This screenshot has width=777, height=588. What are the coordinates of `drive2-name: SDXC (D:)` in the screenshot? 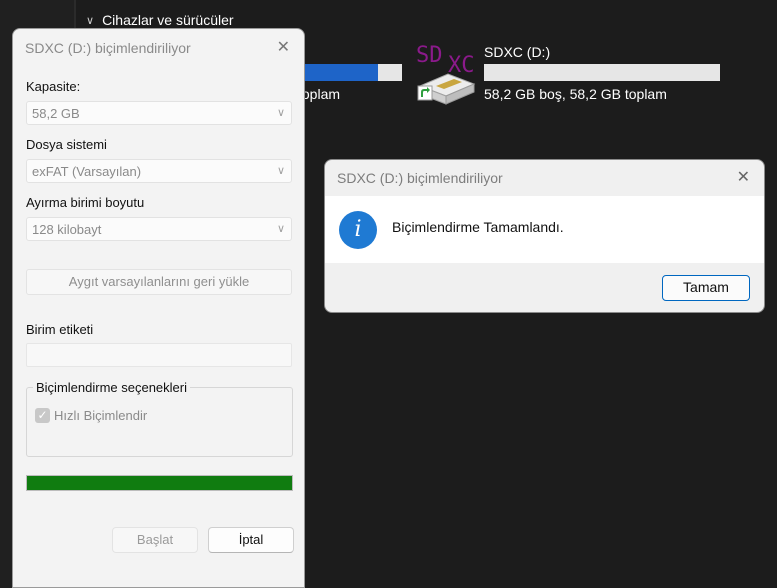 It's located at (517, 52).